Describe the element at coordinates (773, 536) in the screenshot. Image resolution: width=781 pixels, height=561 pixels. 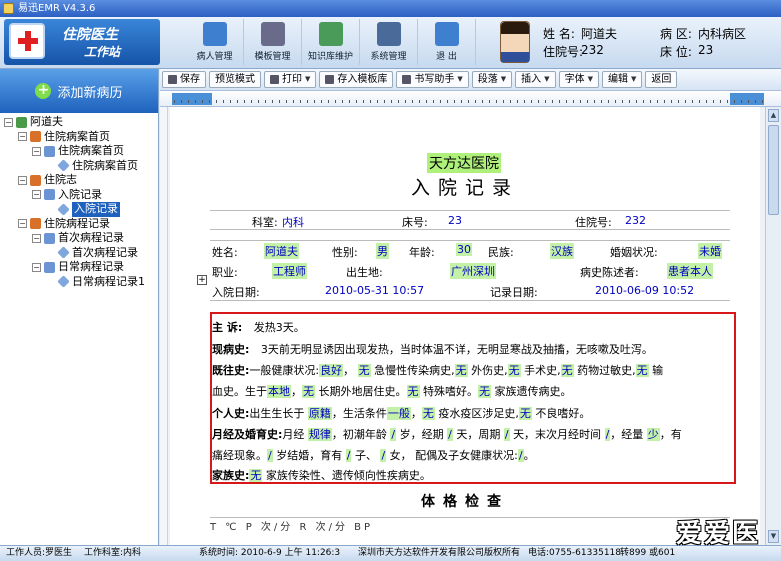
I see `scroll-down-icon: ▼` at that location.